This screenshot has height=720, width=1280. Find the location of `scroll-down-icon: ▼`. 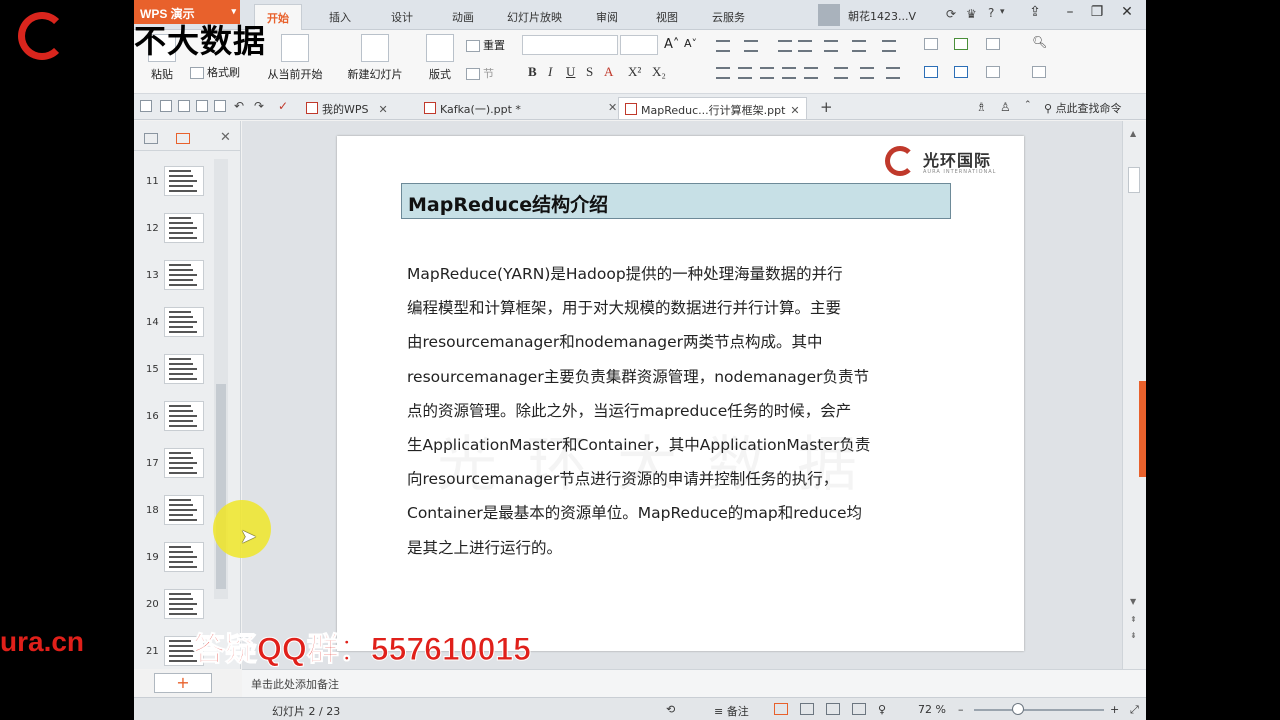

scroll-down-icon: ▼ is located at coordinates (1133, 601).